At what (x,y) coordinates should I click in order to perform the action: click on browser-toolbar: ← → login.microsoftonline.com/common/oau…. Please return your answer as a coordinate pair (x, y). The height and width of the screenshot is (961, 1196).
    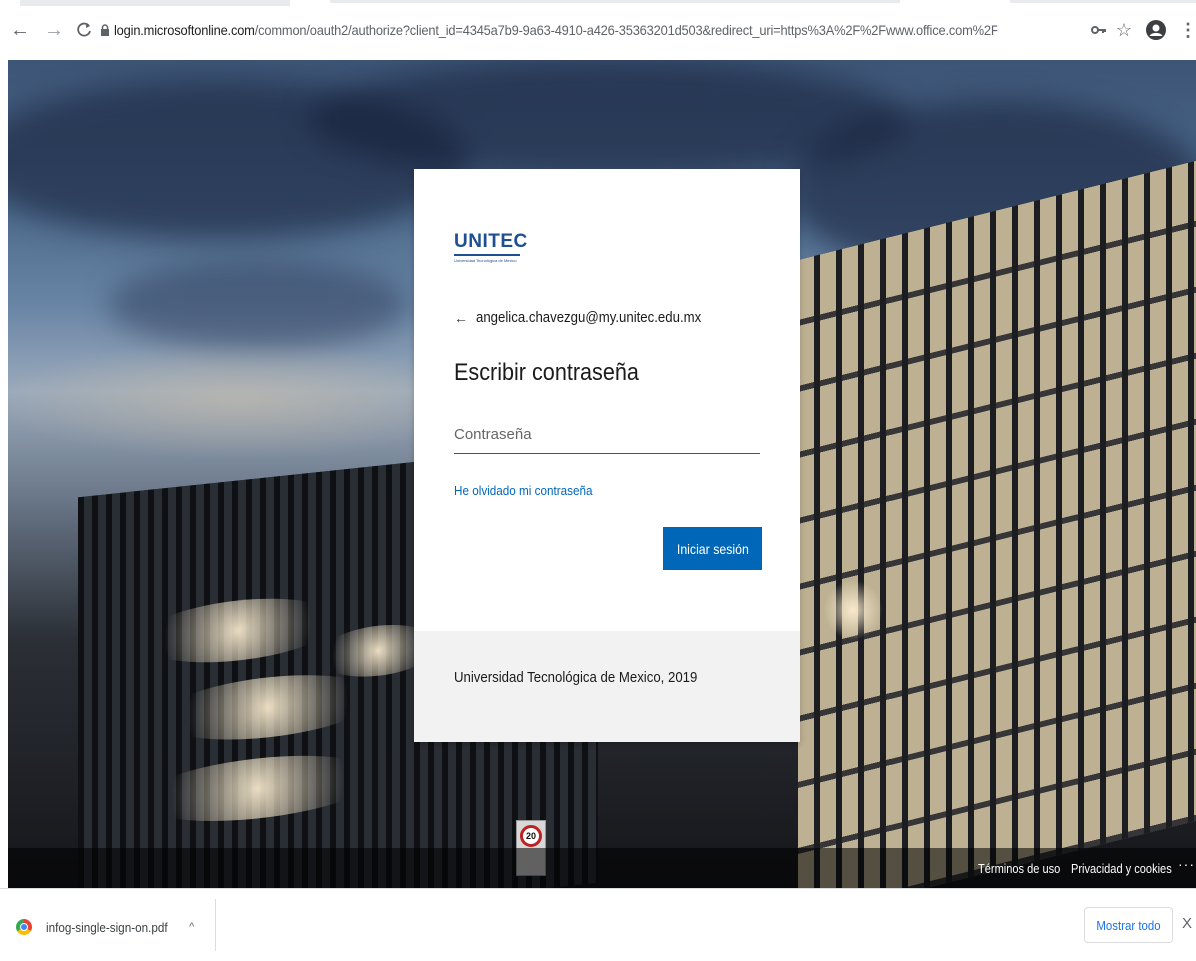
    Looking at the image, I should click on (598, 30).